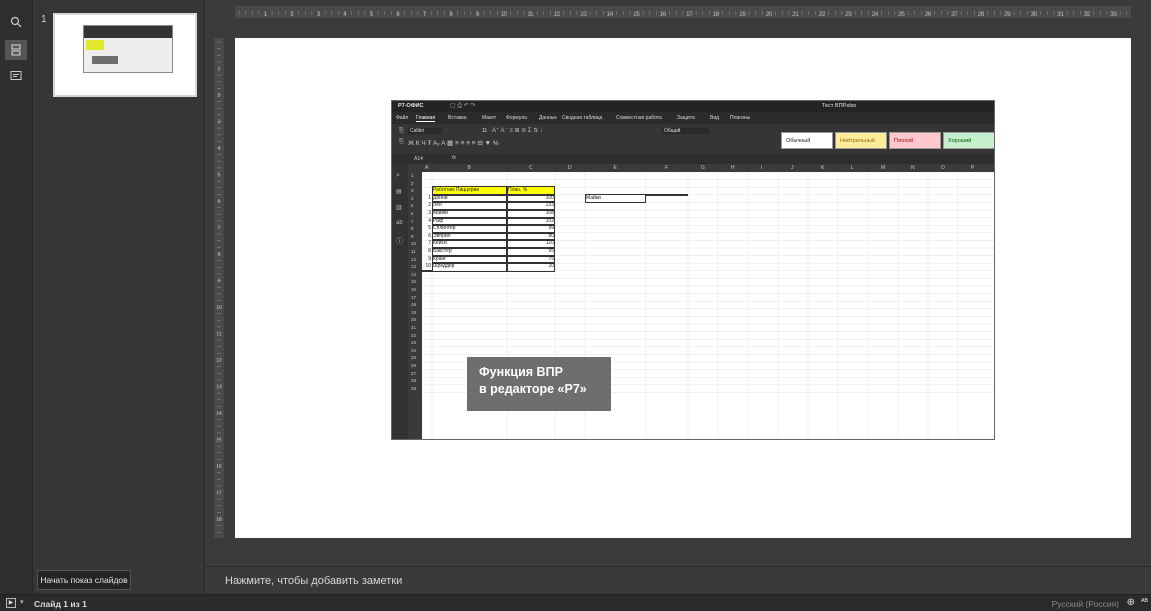 The width and height of the screenshot is (1151, 611). What do you see at coordinates (414, 335) in the screenshot?
I see `row-header: 22` at bounding box center [414, 335].